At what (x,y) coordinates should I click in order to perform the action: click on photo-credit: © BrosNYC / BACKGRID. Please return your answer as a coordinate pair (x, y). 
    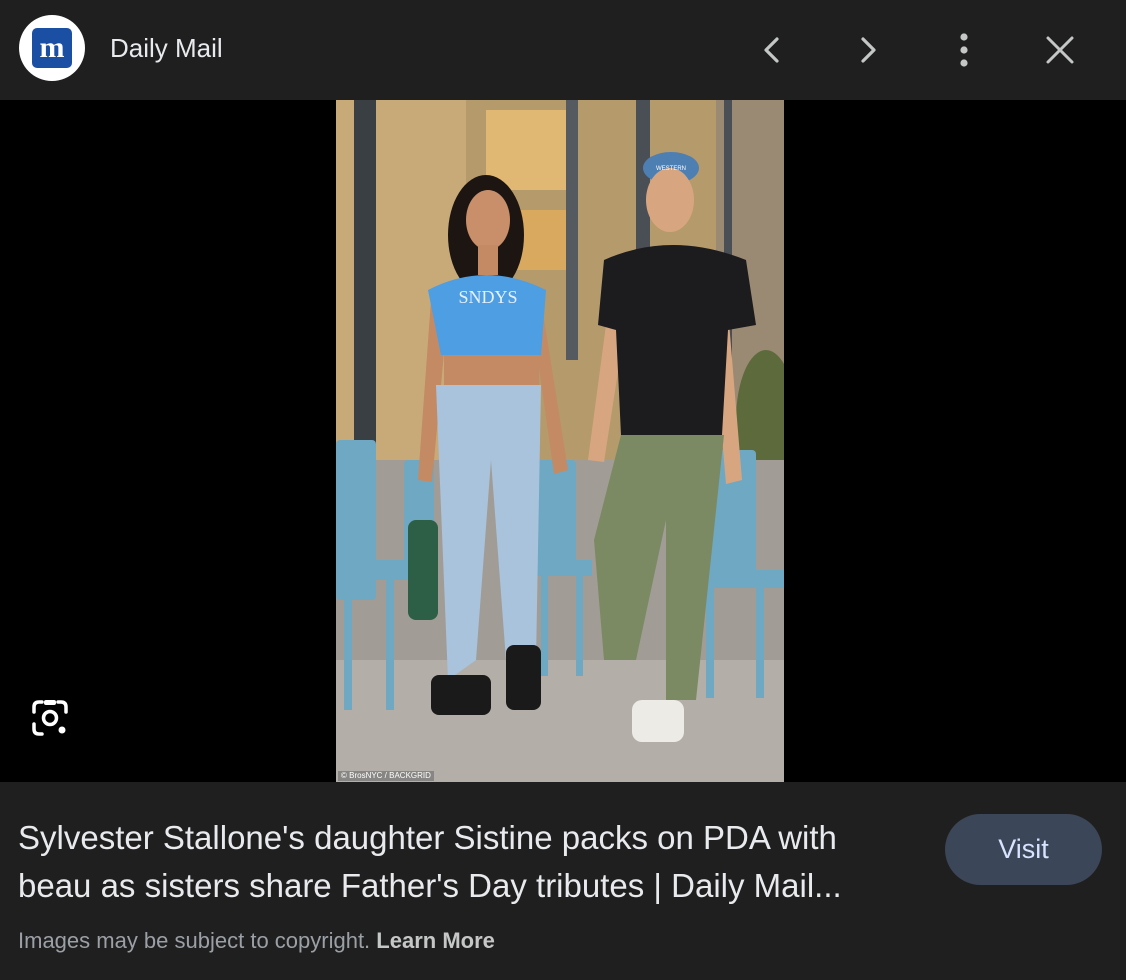
    Looking at the image, I should click on (386, 776).